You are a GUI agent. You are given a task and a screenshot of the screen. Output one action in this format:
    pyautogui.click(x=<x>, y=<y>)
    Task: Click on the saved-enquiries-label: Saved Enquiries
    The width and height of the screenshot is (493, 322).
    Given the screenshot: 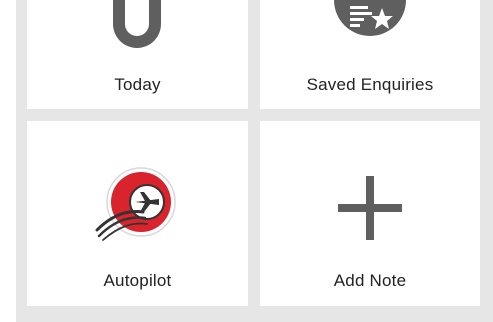 What is the action you would take?
    pyautogui.click(x=370, y=84)
    